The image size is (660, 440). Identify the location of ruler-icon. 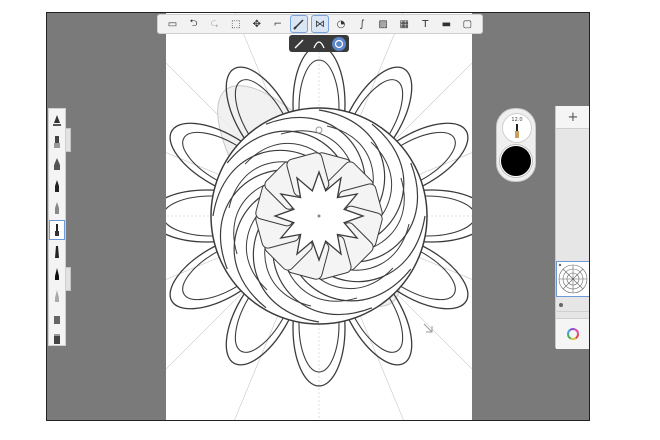
(298, 24).